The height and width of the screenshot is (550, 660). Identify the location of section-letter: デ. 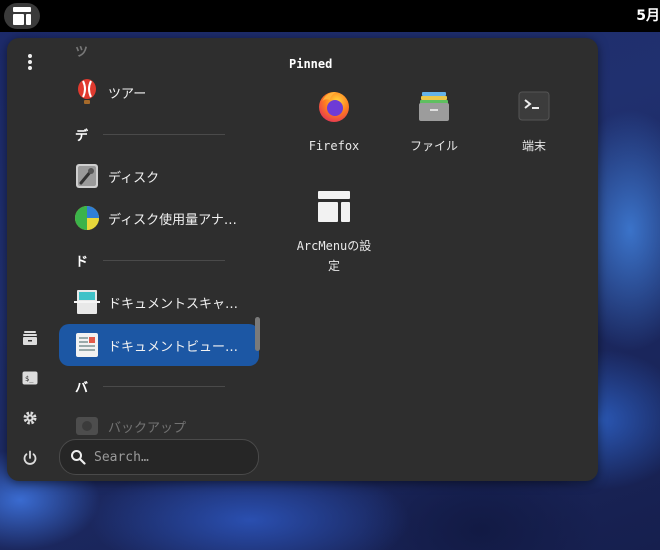
(82, 136).